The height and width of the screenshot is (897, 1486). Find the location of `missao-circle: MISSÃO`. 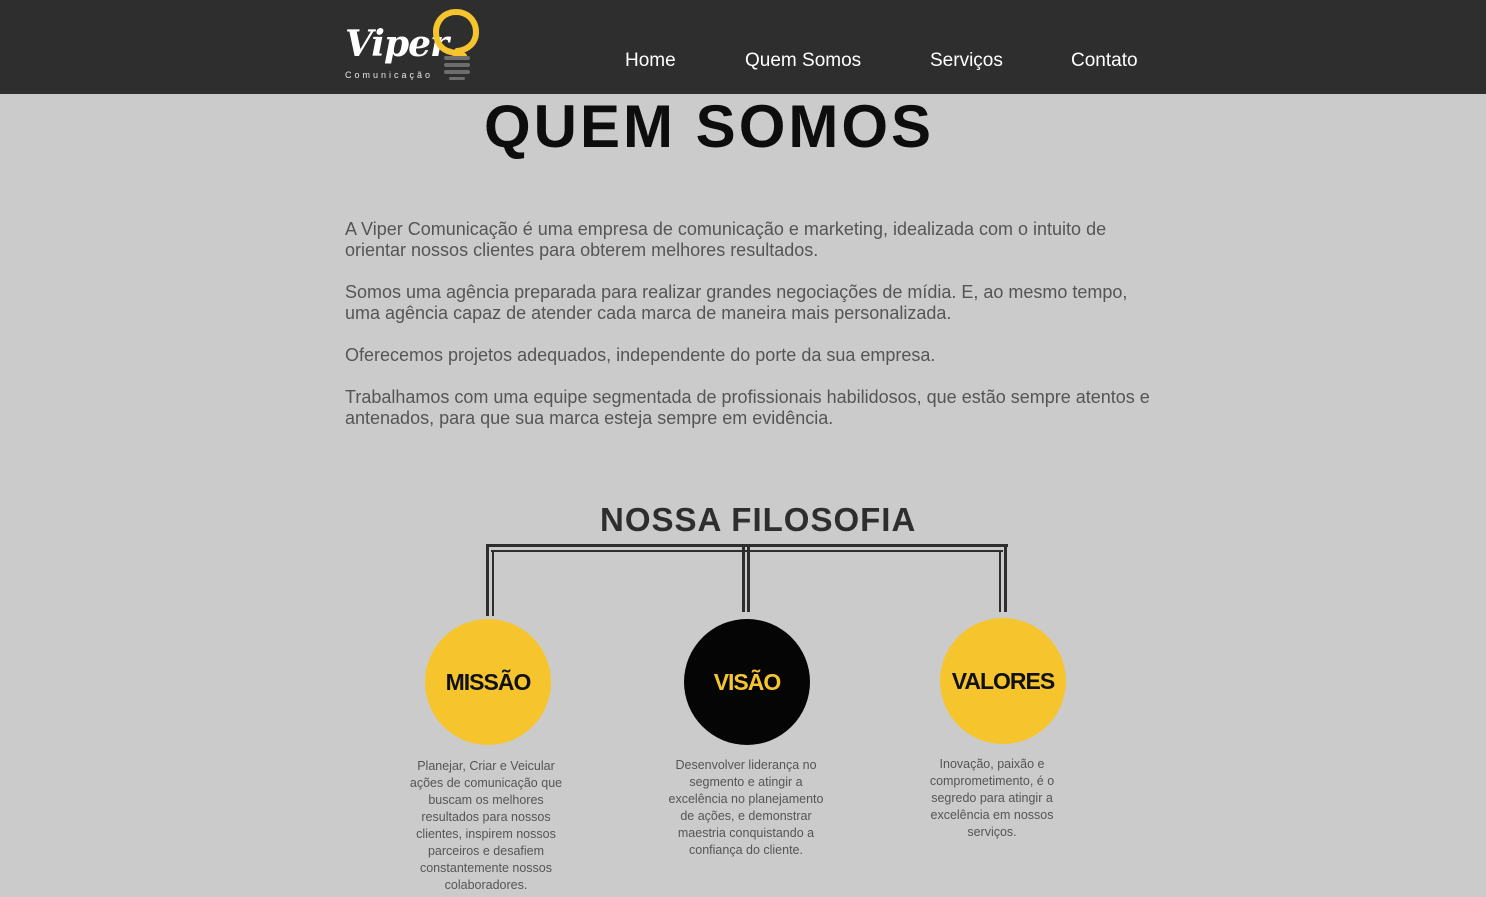

missao-circle: MISSÃO is located at coordinates (488, 682).